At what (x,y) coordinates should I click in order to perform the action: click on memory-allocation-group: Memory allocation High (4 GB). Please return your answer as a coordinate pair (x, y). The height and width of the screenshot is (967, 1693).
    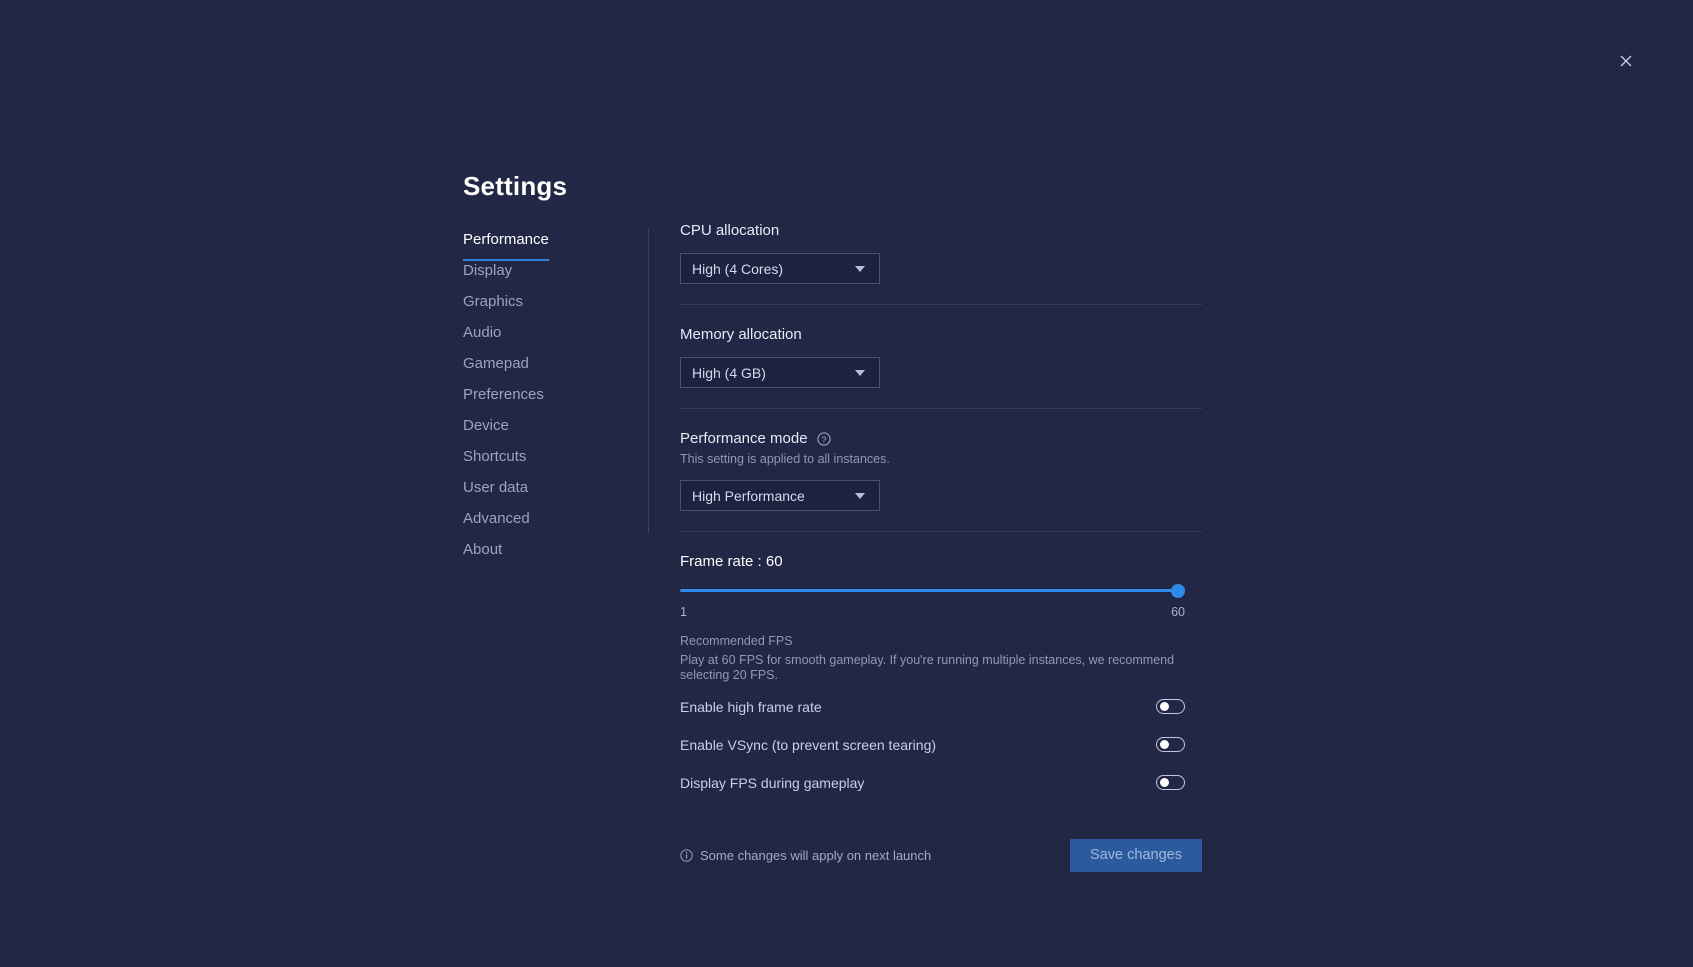
    Looking at the image, I should click on (941, 357).